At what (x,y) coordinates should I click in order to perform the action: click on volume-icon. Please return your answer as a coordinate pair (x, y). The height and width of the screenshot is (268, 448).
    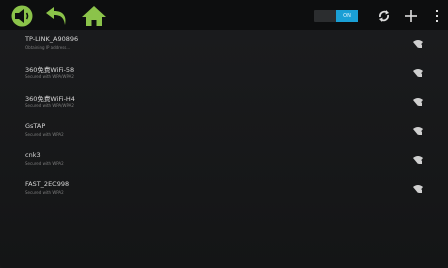
    Looking at the image, I should click on (22, 16).